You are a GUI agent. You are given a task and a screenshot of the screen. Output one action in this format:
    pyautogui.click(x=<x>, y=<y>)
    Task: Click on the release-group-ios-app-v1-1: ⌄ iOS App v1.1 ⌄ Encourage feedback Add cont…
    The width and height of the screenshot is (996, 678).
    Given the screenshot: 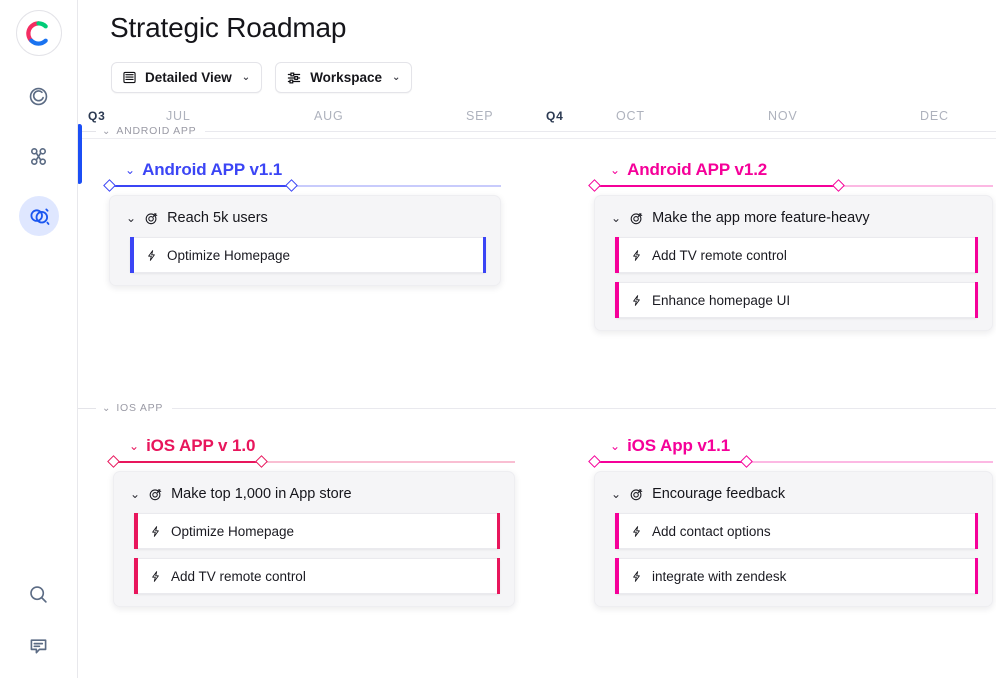 What is the action you would take?
    pyautogui.click(x=790, y=521)
    